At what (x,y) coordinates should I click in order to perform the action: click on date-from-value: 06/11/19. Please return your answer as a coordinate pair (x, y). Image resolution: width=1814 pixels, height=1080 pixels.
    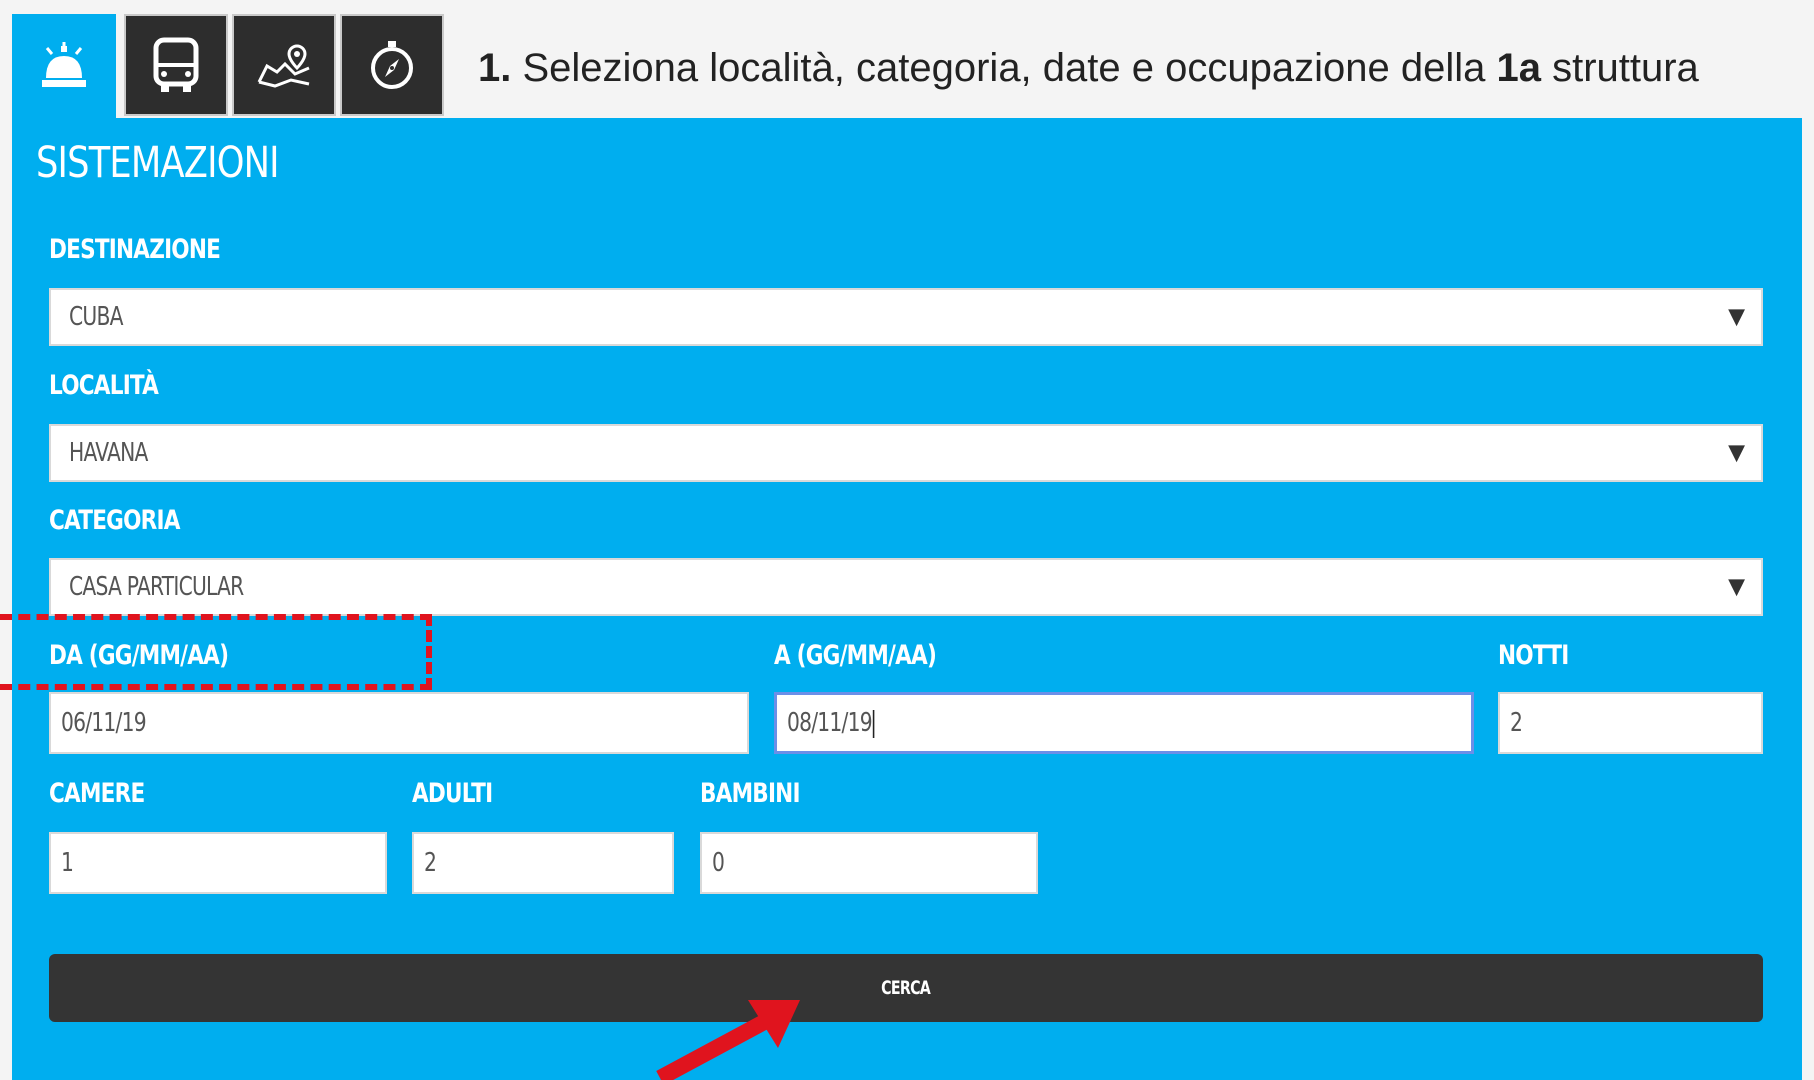
    Looking at the image, I should click on (104, 723).